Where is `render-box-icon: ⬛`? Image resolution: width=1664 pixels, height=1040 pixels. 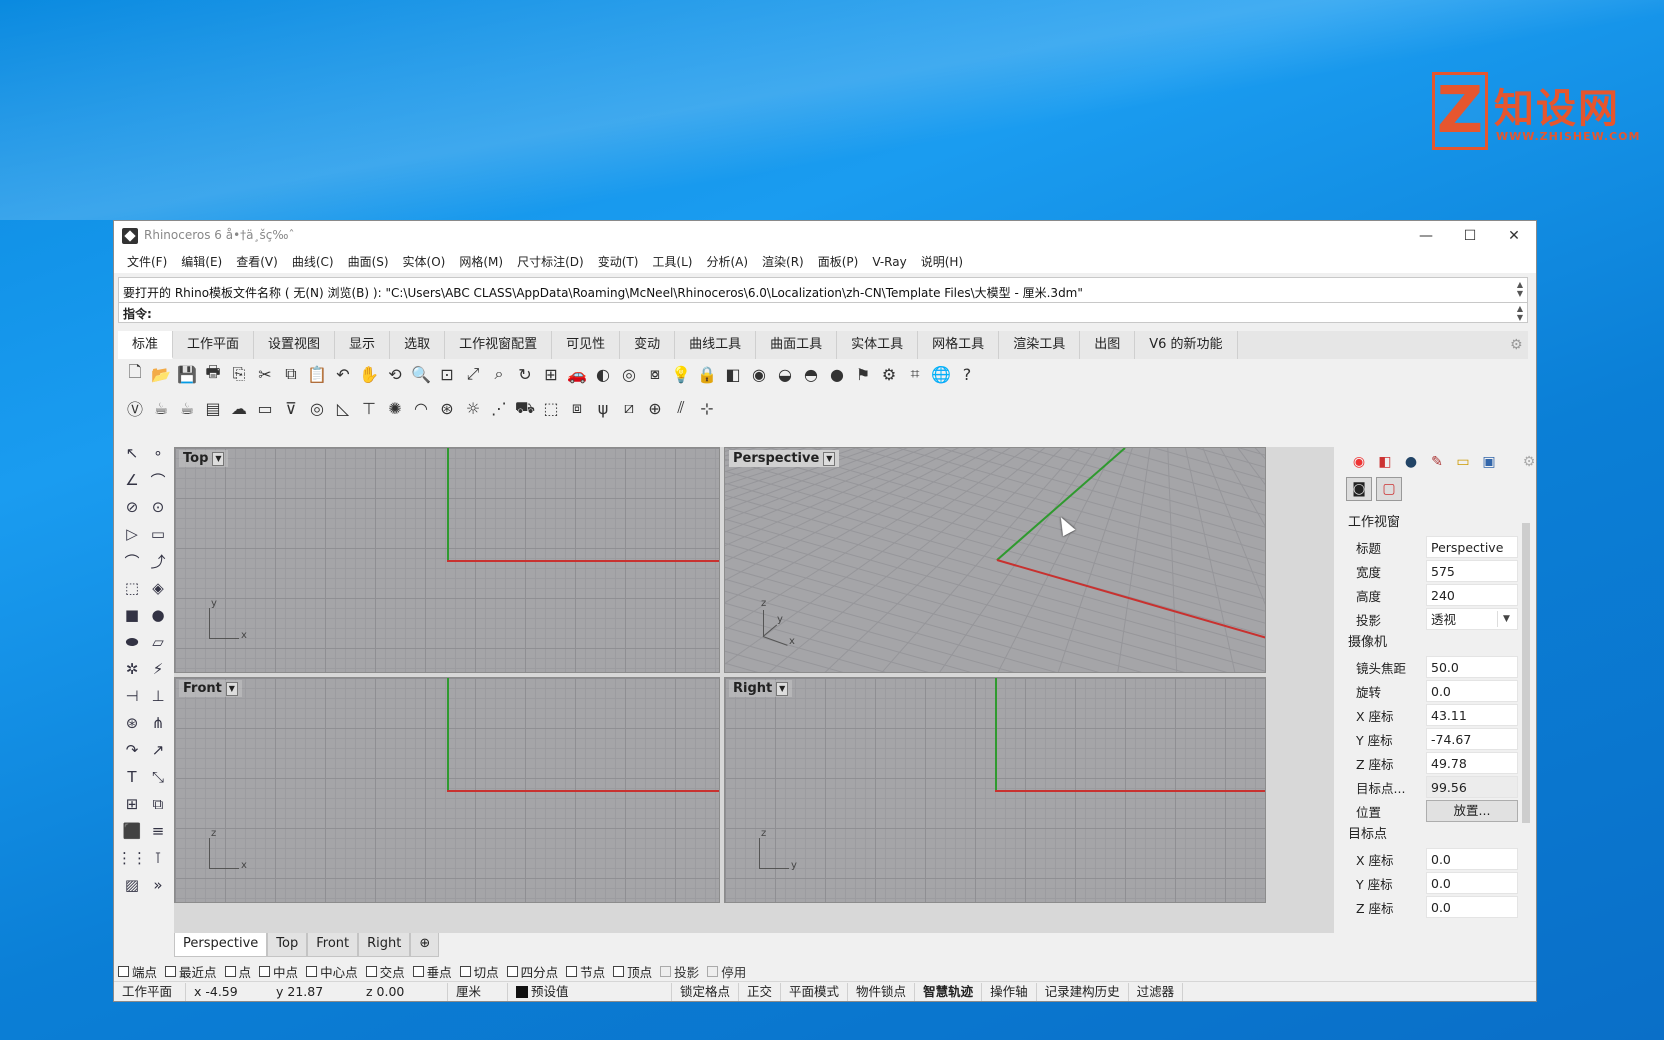 render-box-icon: ⬛ is located at coordinates (132, 831).